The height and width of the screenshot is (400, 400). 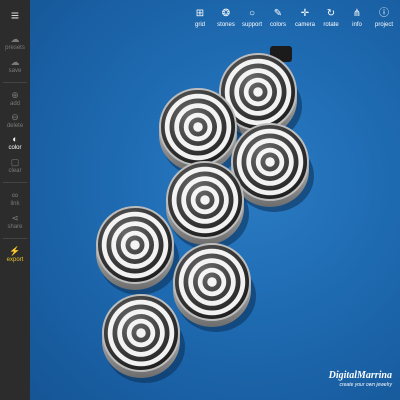 What do you see at coordinates (331, 25) in the screenshot?
I see `toolbar-item-label: rotate` at bounding box center [331, 25].